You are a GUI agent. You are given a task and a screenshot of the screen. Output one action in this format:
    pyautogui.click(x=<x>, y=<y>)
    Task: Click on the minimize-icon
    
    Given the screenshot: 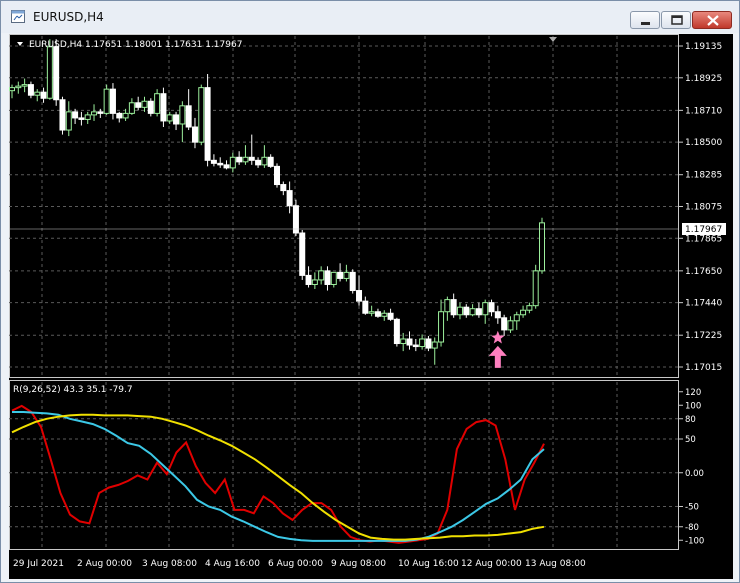 What is the action you would take?
    pyautogui.click(x=645, y=23)
    